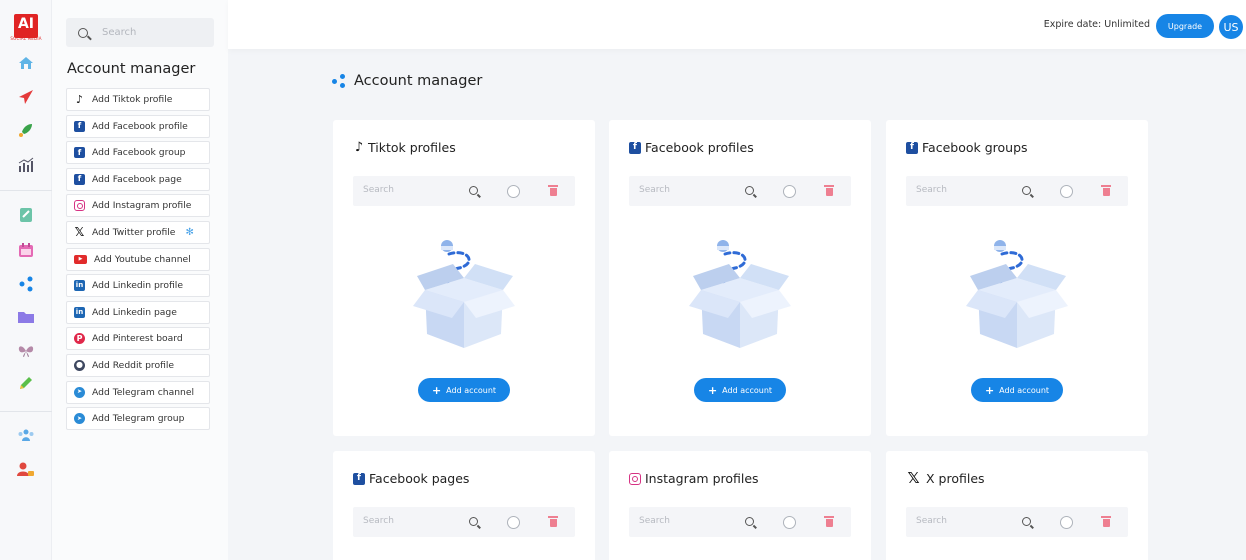 Image resolution: width=1246 pixels, height=560 pixels. Describe the element at coordinates (975, 147) in the screenshot. I see `card-title-text: Facebook groups` at that location.